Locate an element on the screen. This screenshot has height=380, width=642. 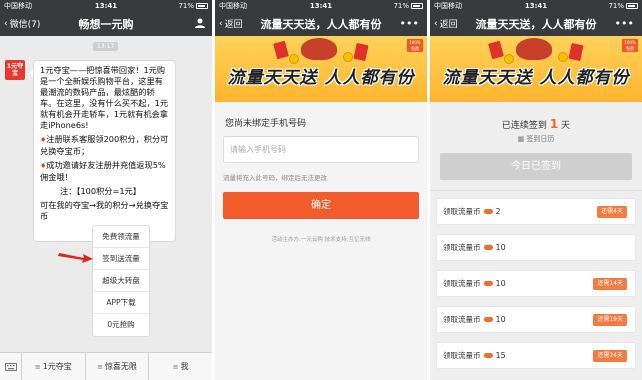
message-line: 注：【100积分=1元】 is located at coordinates (100, 191).